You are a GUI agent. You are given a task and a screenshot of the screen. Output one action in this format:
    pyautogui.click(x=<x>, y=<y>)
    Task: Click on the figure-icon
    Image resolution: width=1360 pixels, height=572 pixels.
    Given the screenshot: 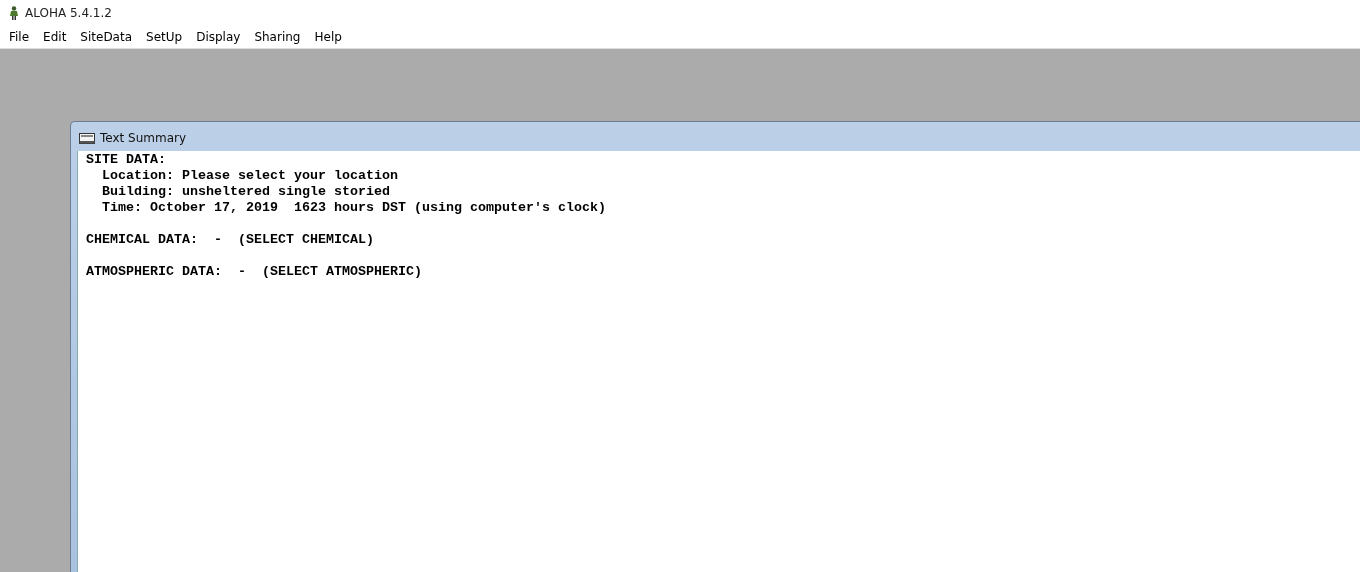 What is the action you would take?
    pyautogui.click(x=14, y=13)
    